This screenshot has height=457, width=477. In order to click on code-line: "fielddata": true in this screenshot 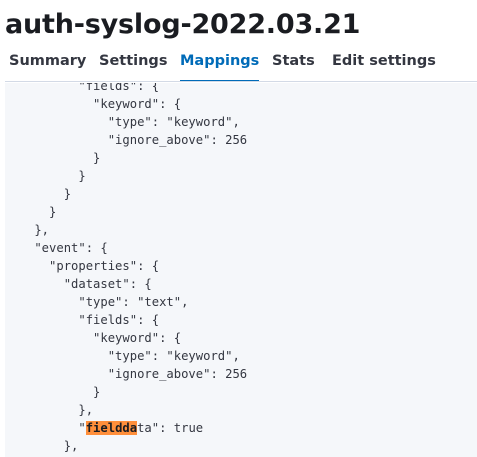, I will do `click(104, 428)`.